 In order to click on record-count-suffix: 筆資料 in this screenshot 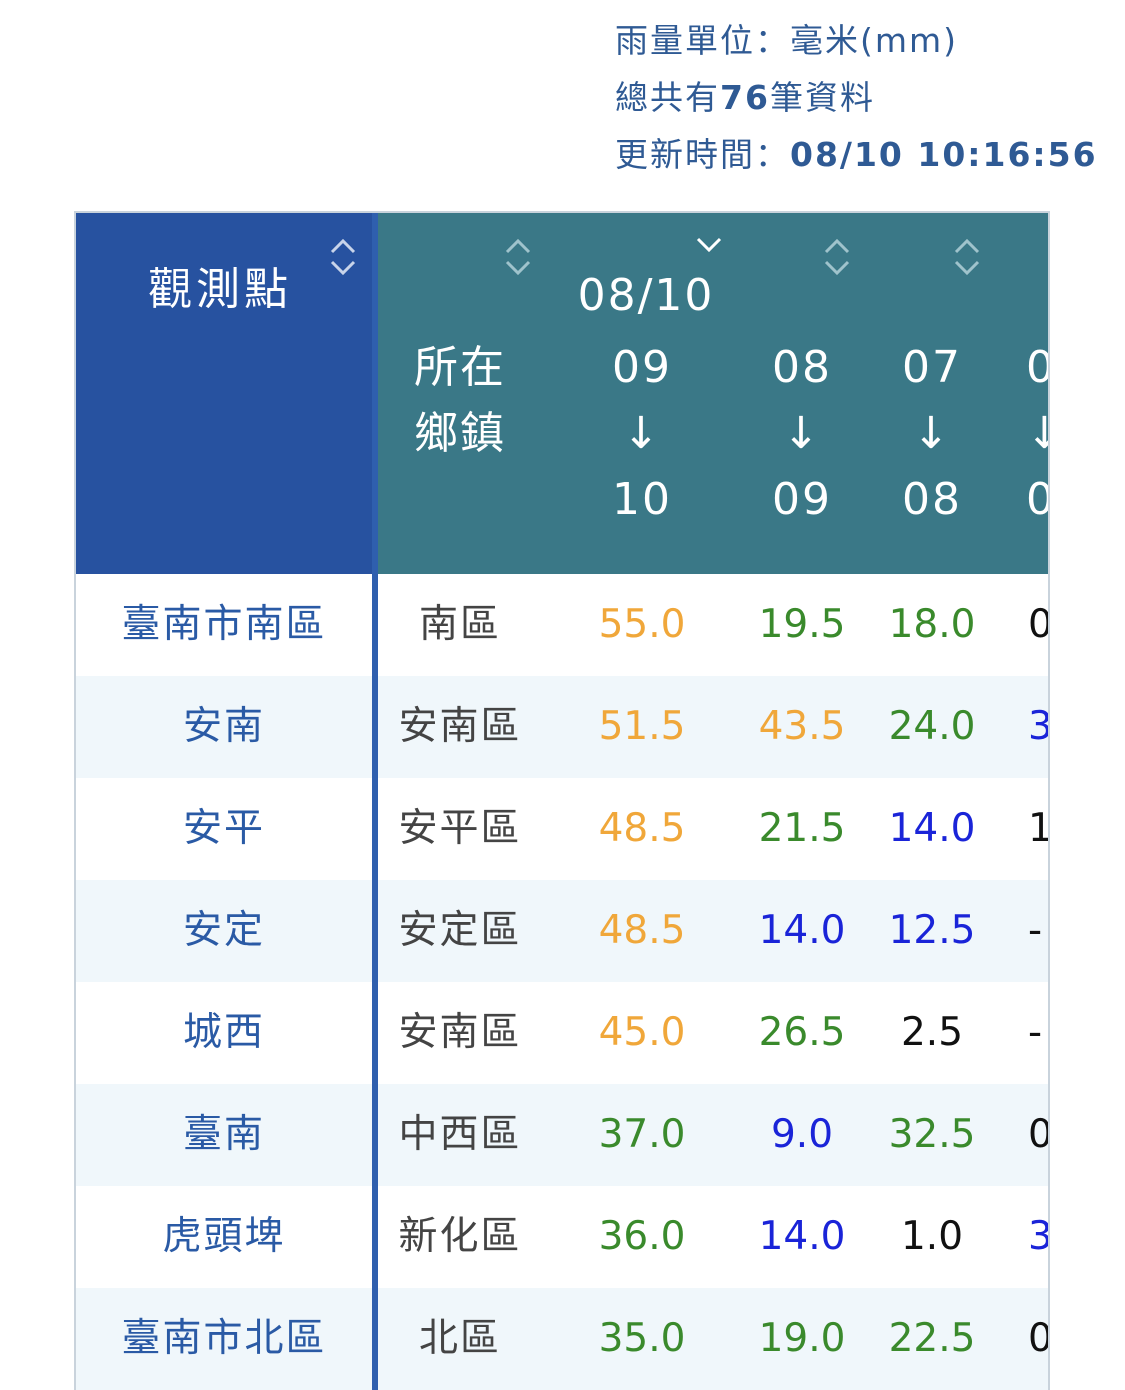, I will do `click(822, 97)`.